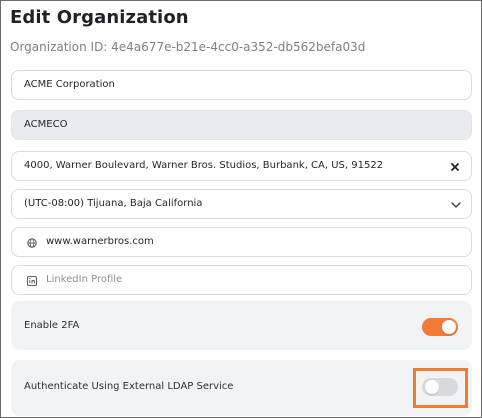 Image resolution: width=482 pixels, height=418 pixels. What do you see at coordinates (46, 124) in the screenshot?
I see `organization-short-name-value: ACMECO` at bounding box center [46, 124].